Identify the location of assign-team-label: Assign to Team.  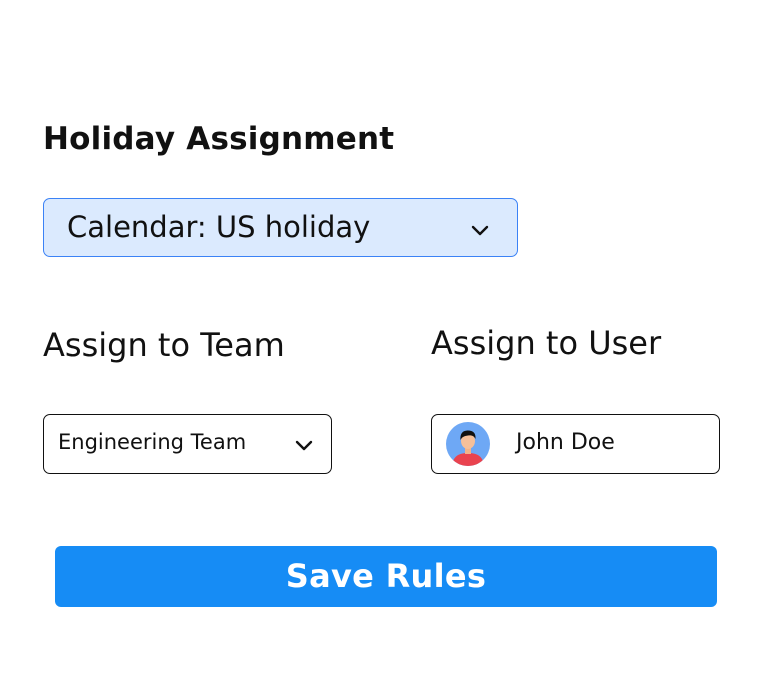
(164, 345).